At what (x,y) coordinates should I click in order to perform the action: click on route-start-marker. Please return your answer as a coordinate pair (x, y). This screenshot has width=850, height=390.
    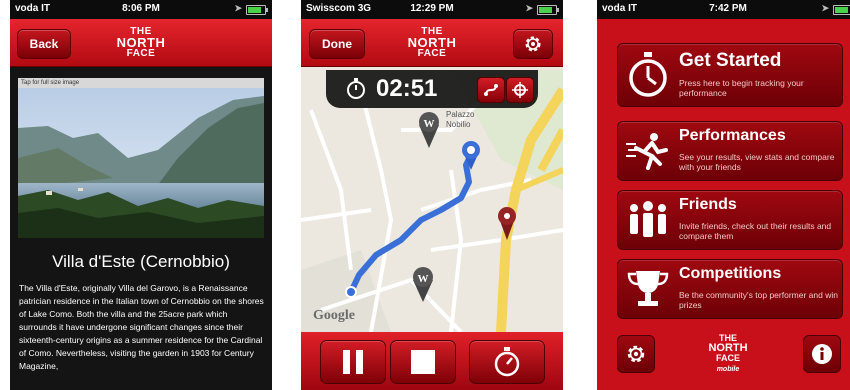
    Looking at the image, I should click on (351, 292).